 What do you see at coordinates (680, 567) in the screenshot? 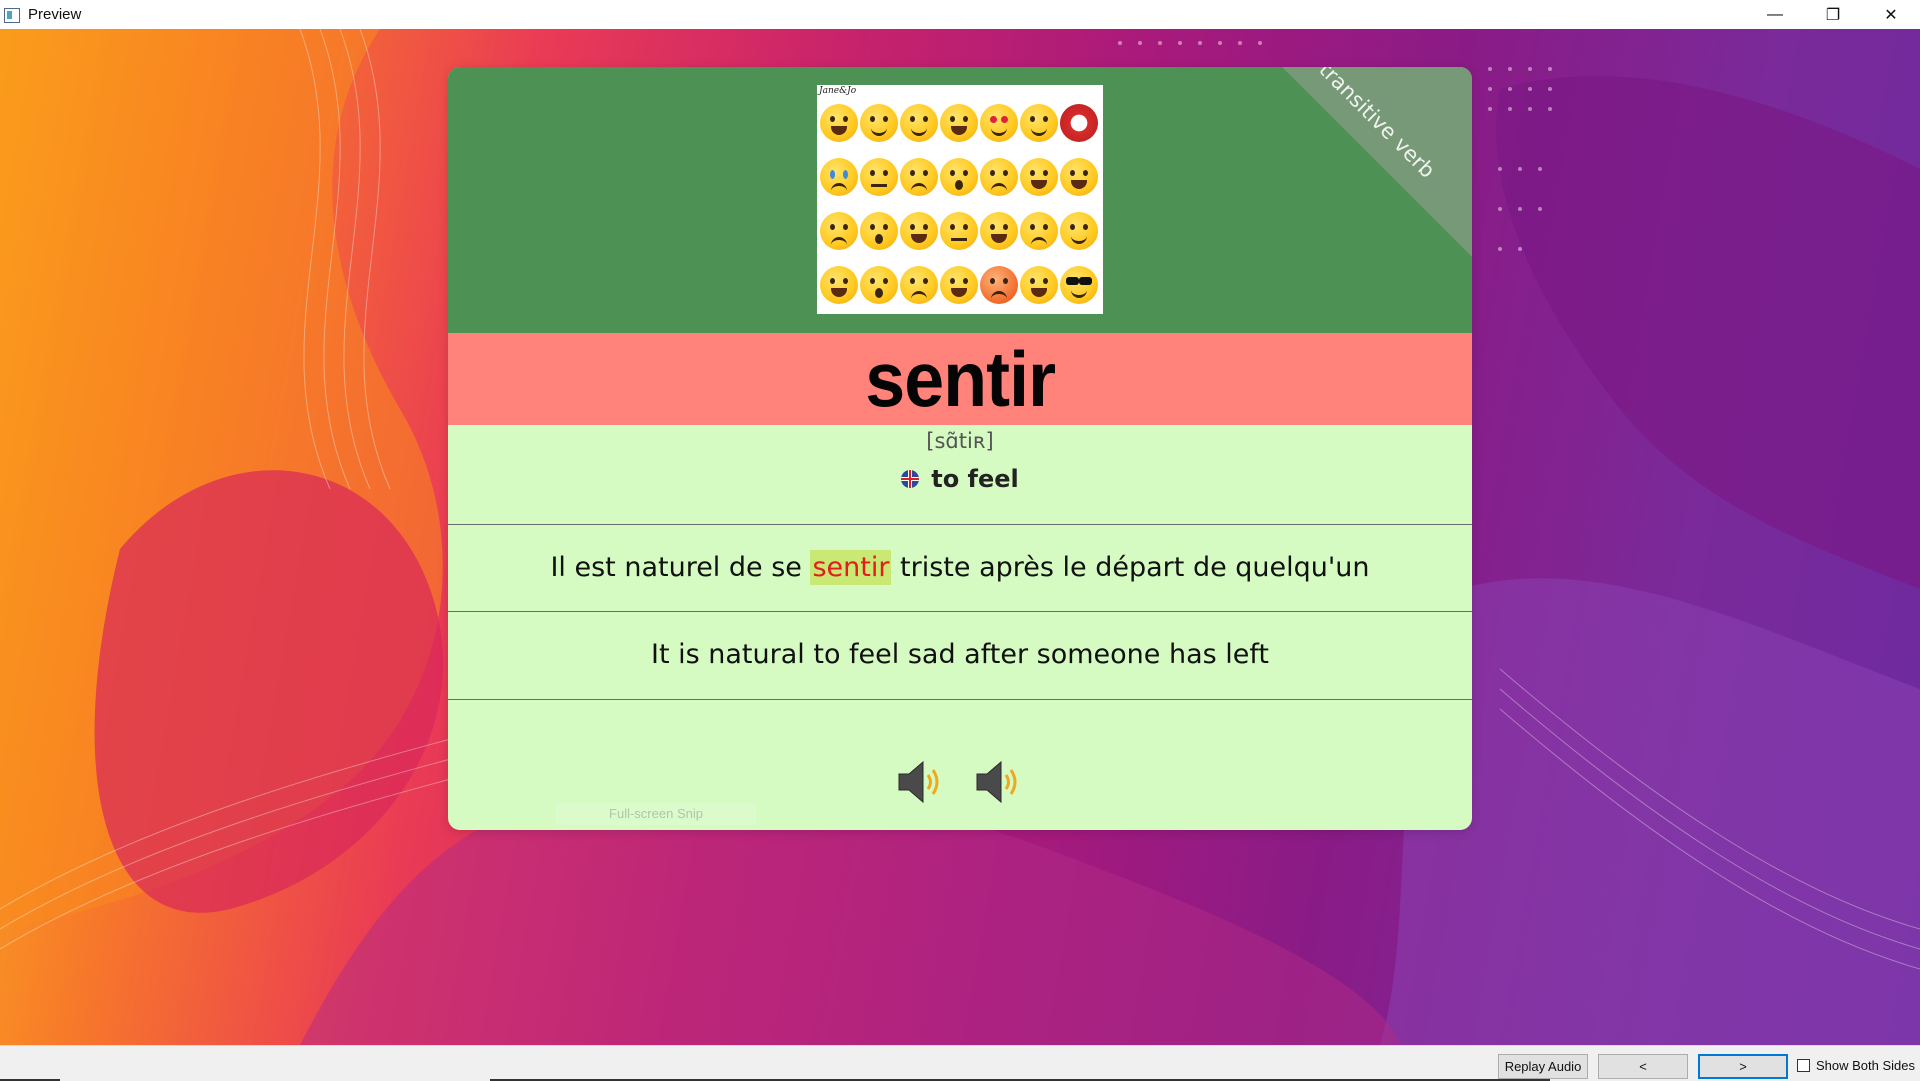
I see `example-before: Il est naturel de se` at bounding box center [680, 567].